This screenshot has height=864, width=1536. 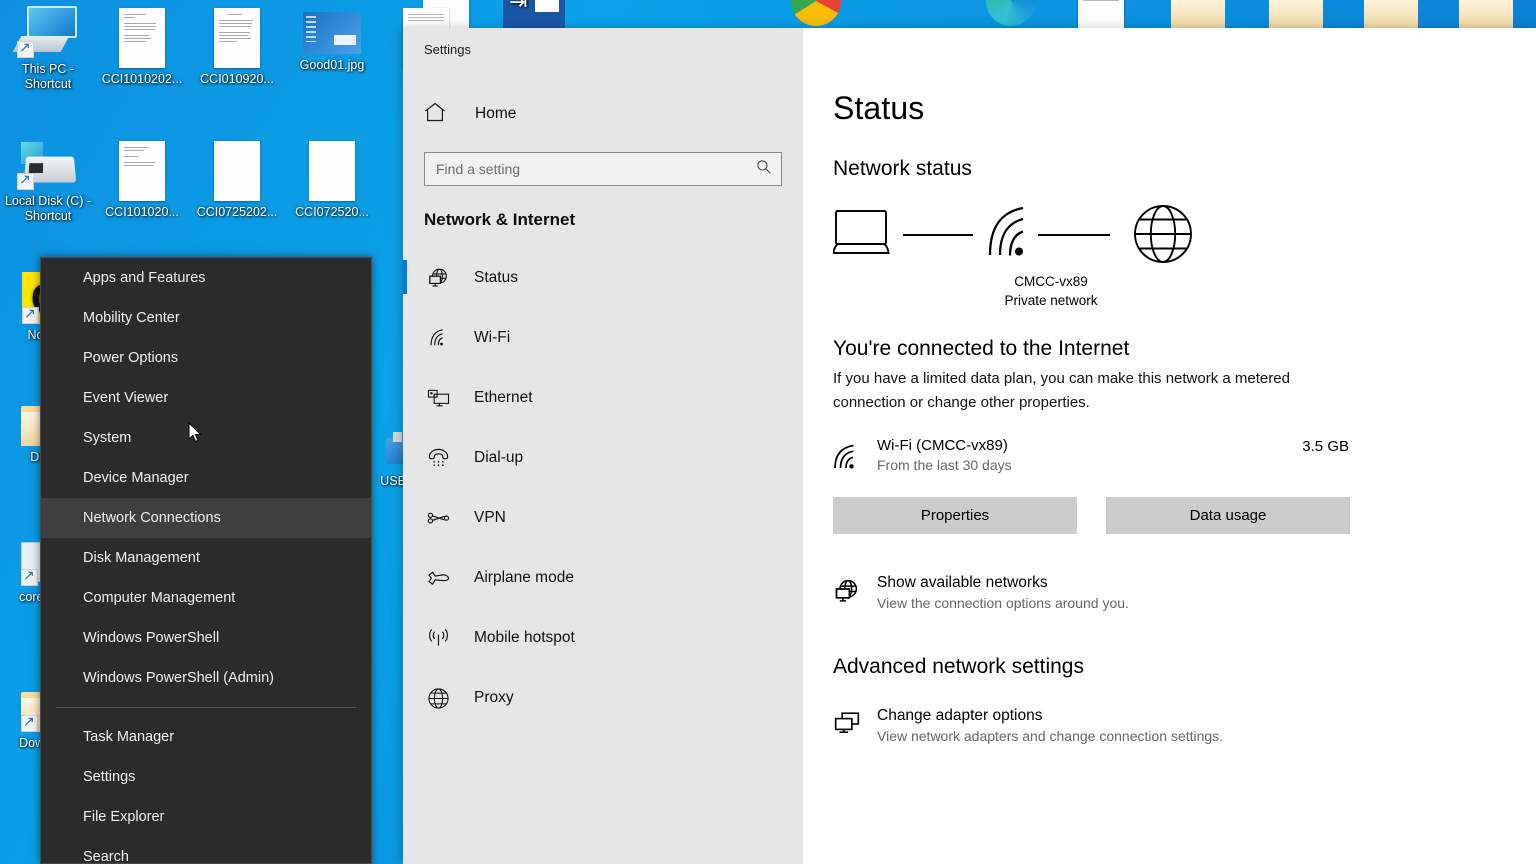 What do you see at coordinates (596, 169) in the screenshot?
I see `search-input` at bounding box center [596, 169].